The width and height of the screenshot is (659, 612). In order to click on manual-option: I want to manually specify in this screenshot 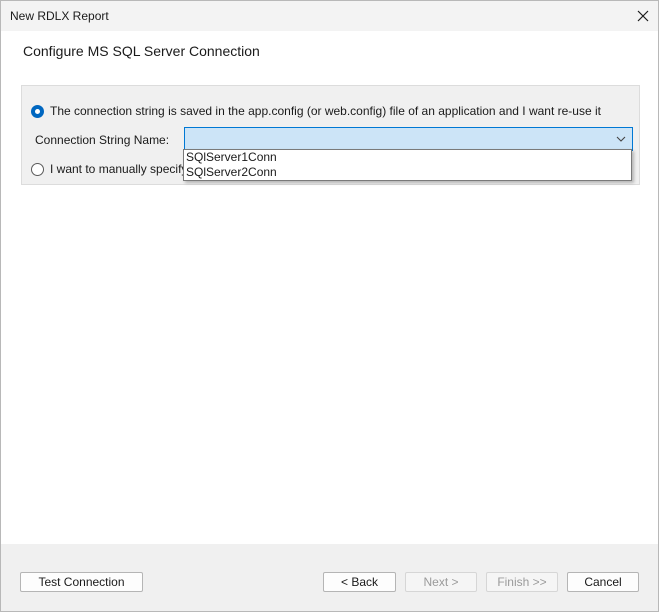, I will do `click(109, 169)`.